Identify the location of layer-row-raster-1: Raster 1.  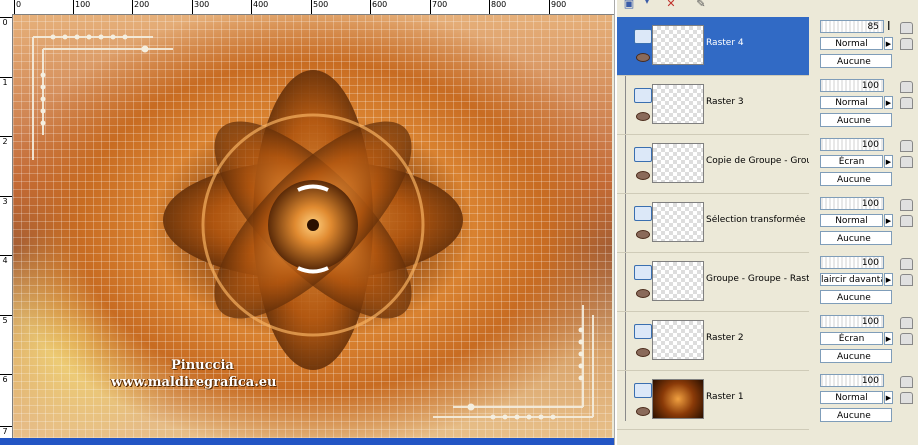
(713, 400).